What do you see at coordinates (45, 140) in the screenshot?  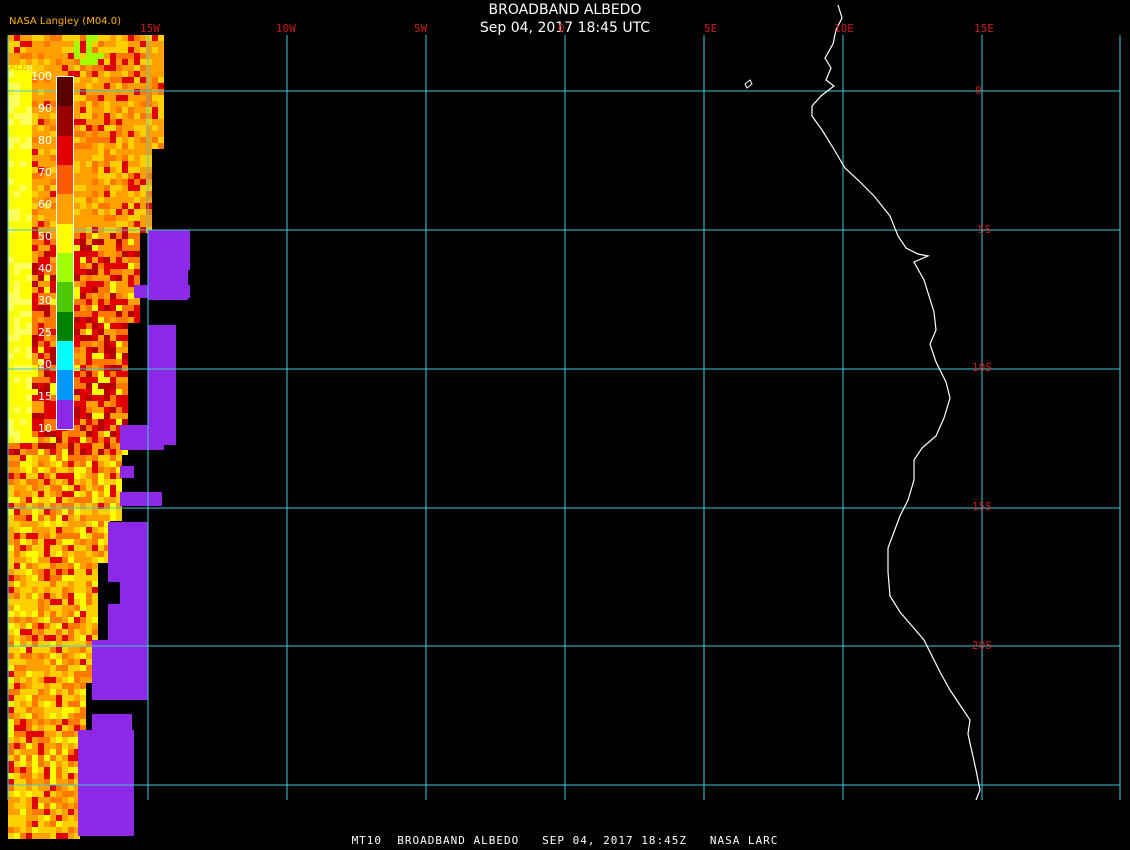 I see `colorbar-tick: 80` at bounding box center [45, 140].